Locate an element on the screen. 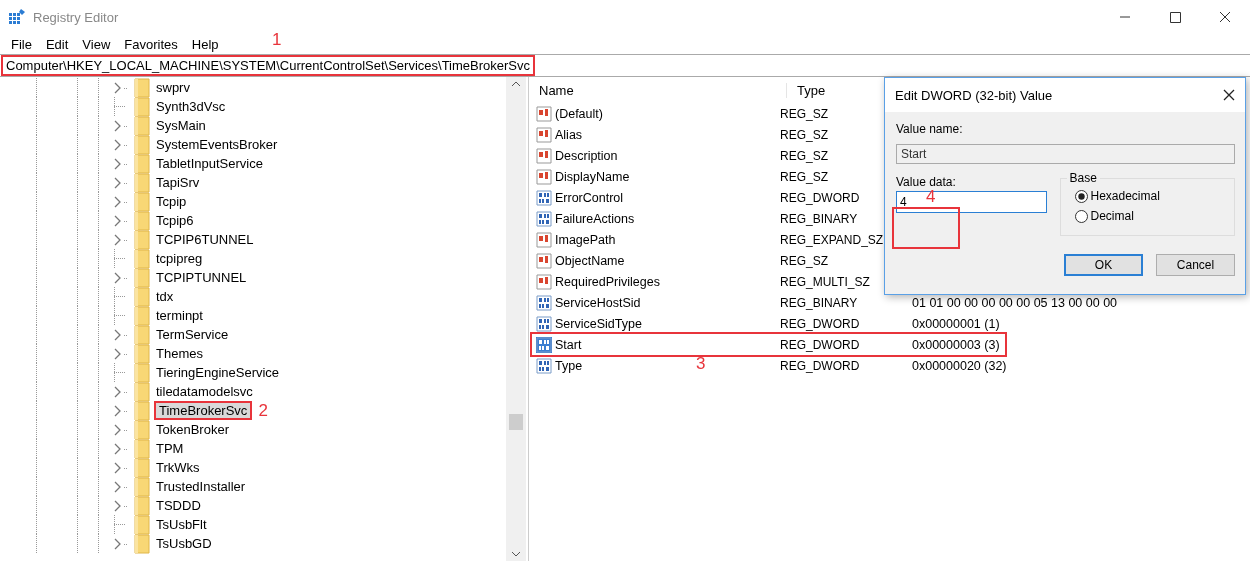 Image resolution: width=1250 pixels, height=562 pixels. callout-number: 3 is located at coordinates (701, 364).